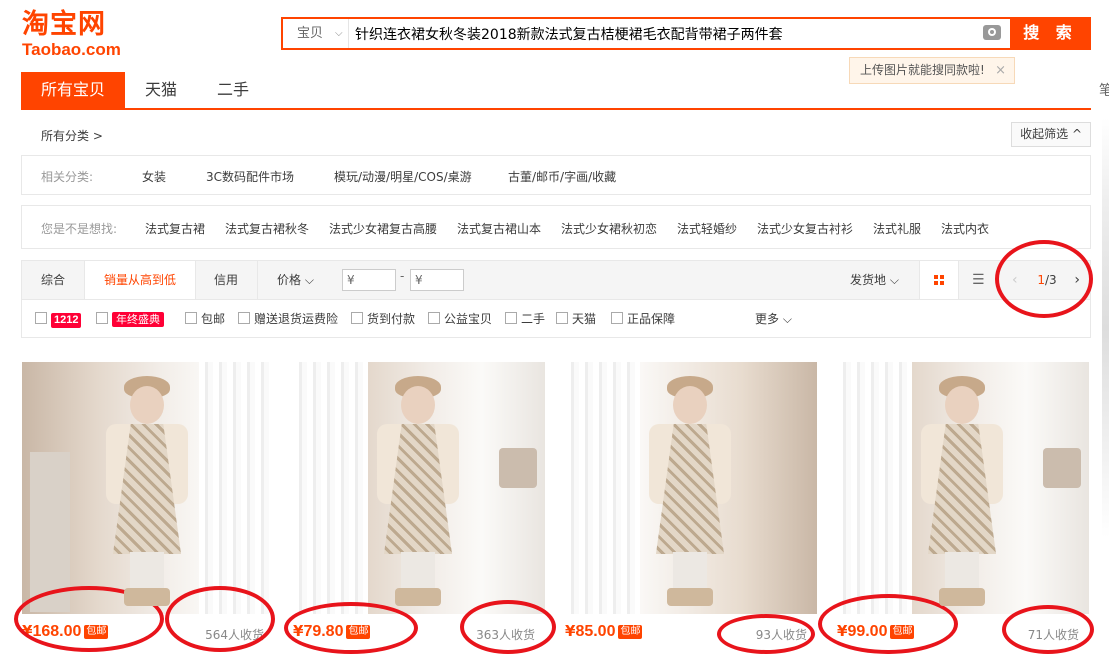  I want to click on prev-page-icon: ‹, so click(1015, 280).